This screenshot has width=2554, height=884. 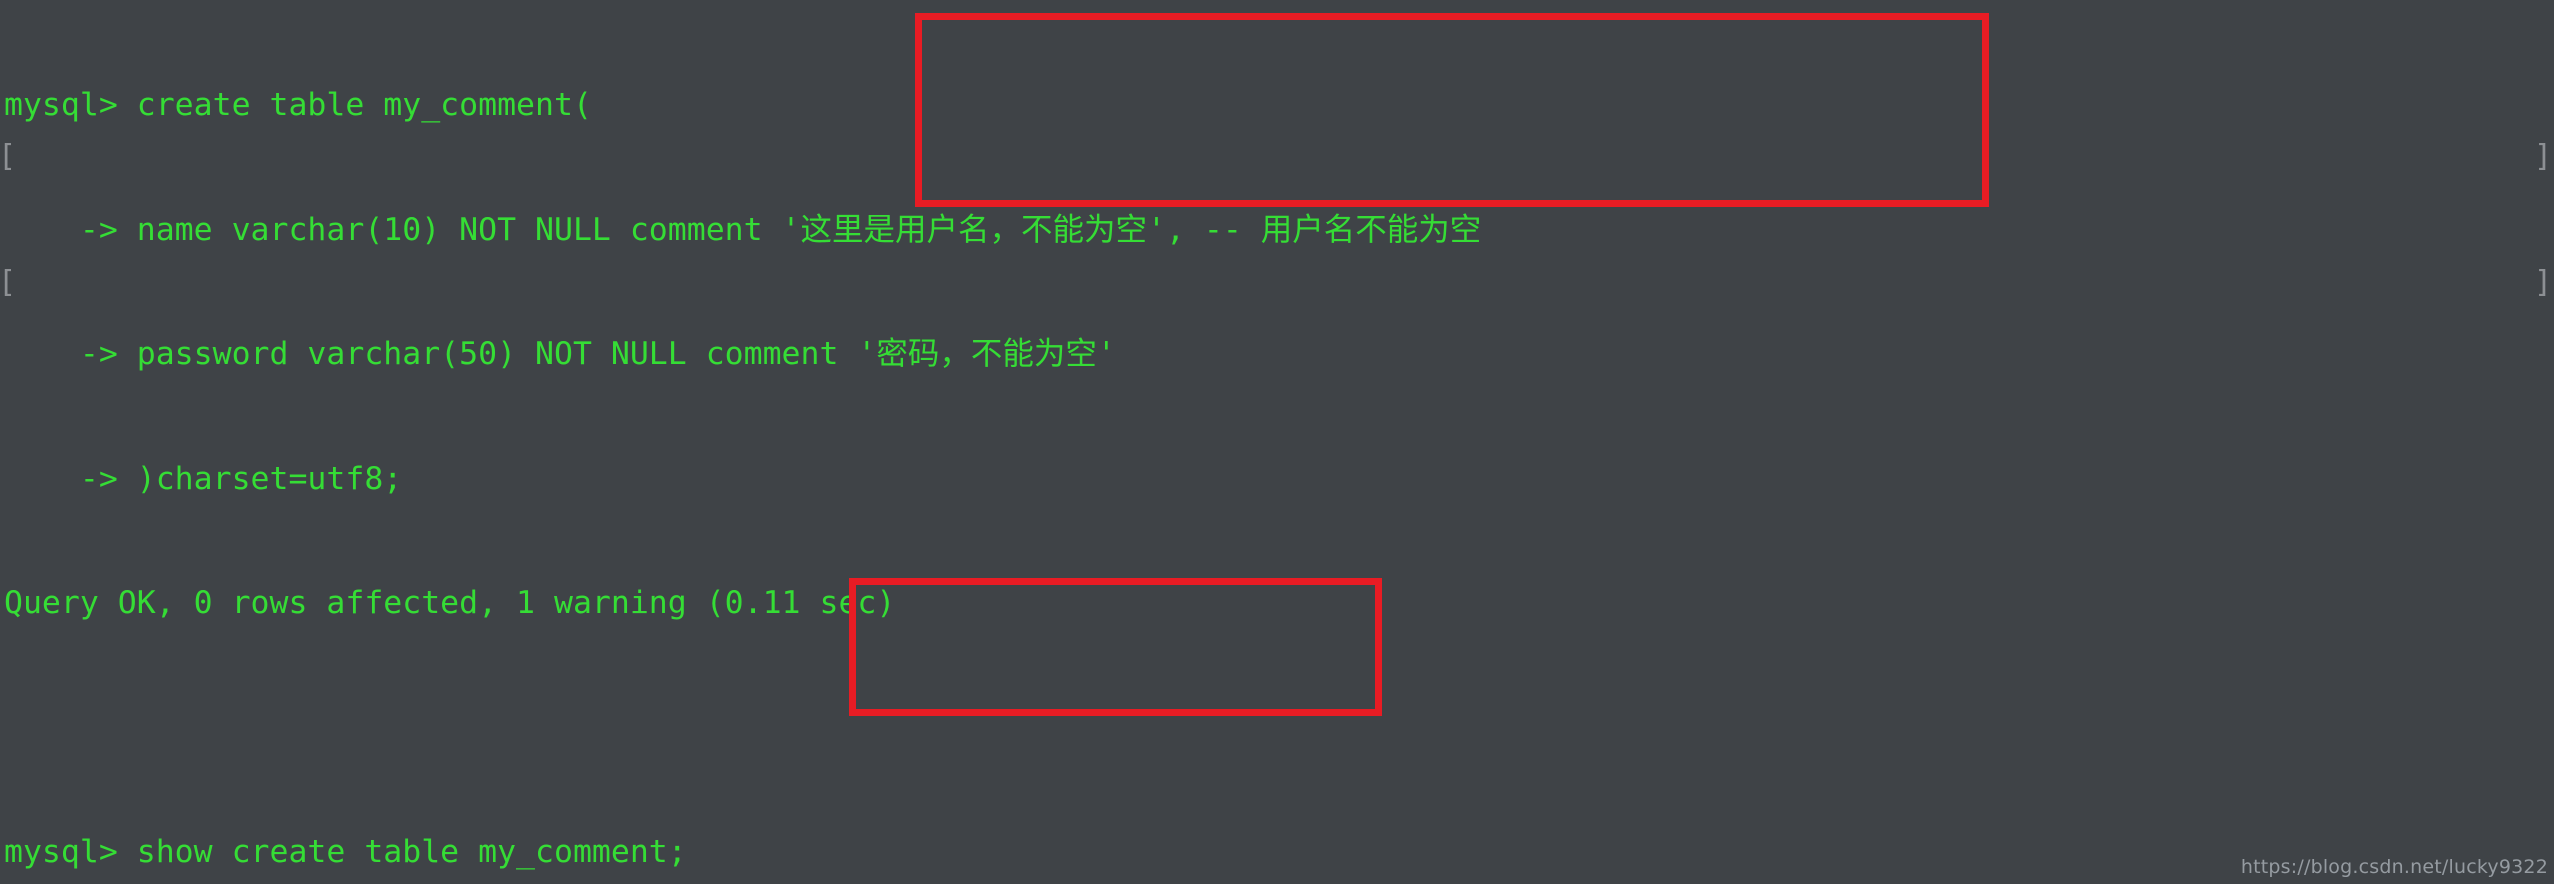 I want to click on terminal-line: mysql> show create table my_comment;, so click(x=345, y=852).